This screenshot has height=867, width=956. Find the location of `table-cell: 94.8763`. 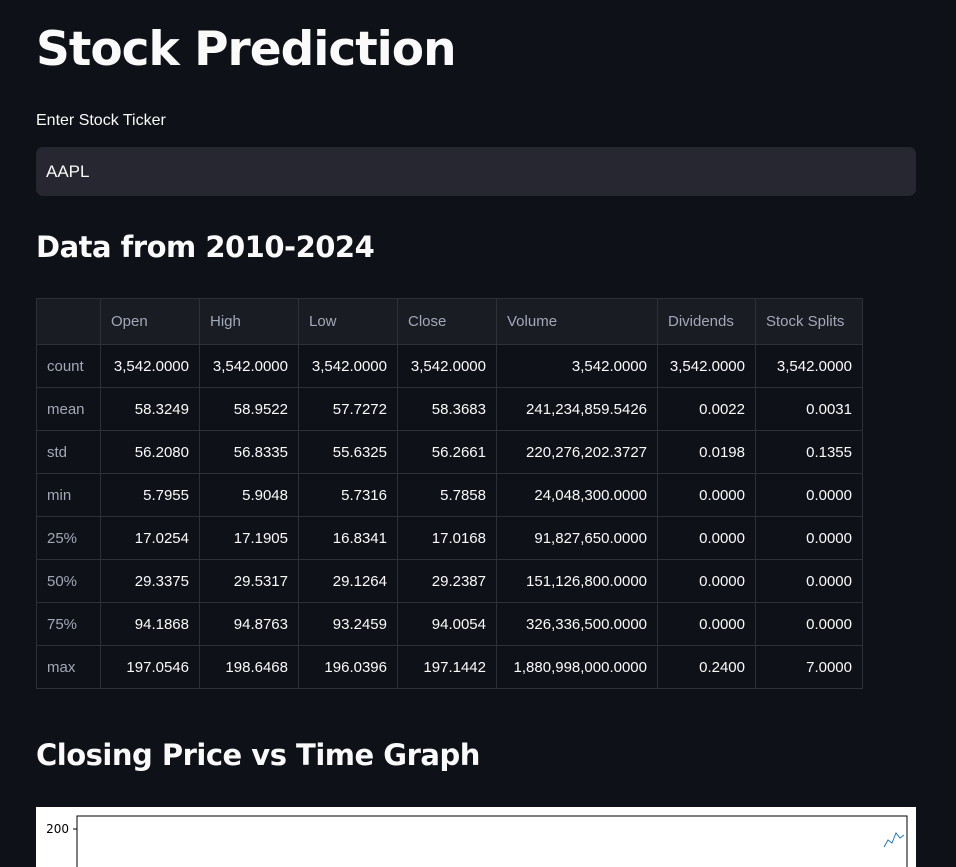

table-cell: 94.8763 is located at coordinates (249, 624).